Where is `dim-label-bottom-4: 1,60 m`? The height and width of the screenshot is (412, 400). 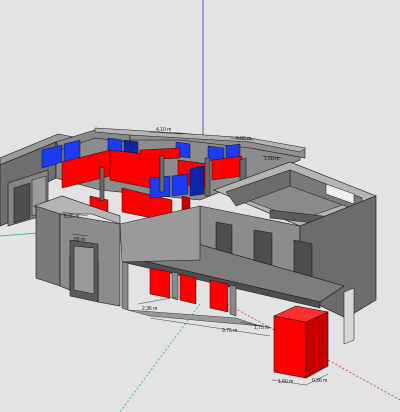 dim-label-bottom-4: 1,60 m is located at coordinates (285, 382).